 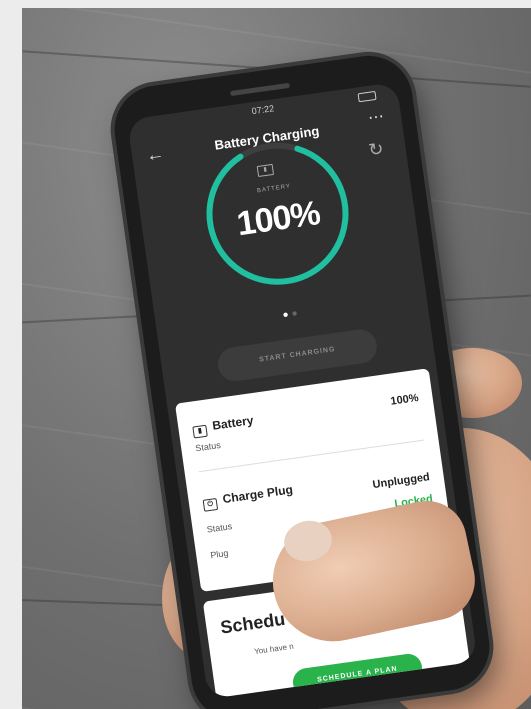 What do you see at coordinates (377, 117) in the screenshot?
I see `more-dots-icon: ⋯` at bounding box center [377, 117].